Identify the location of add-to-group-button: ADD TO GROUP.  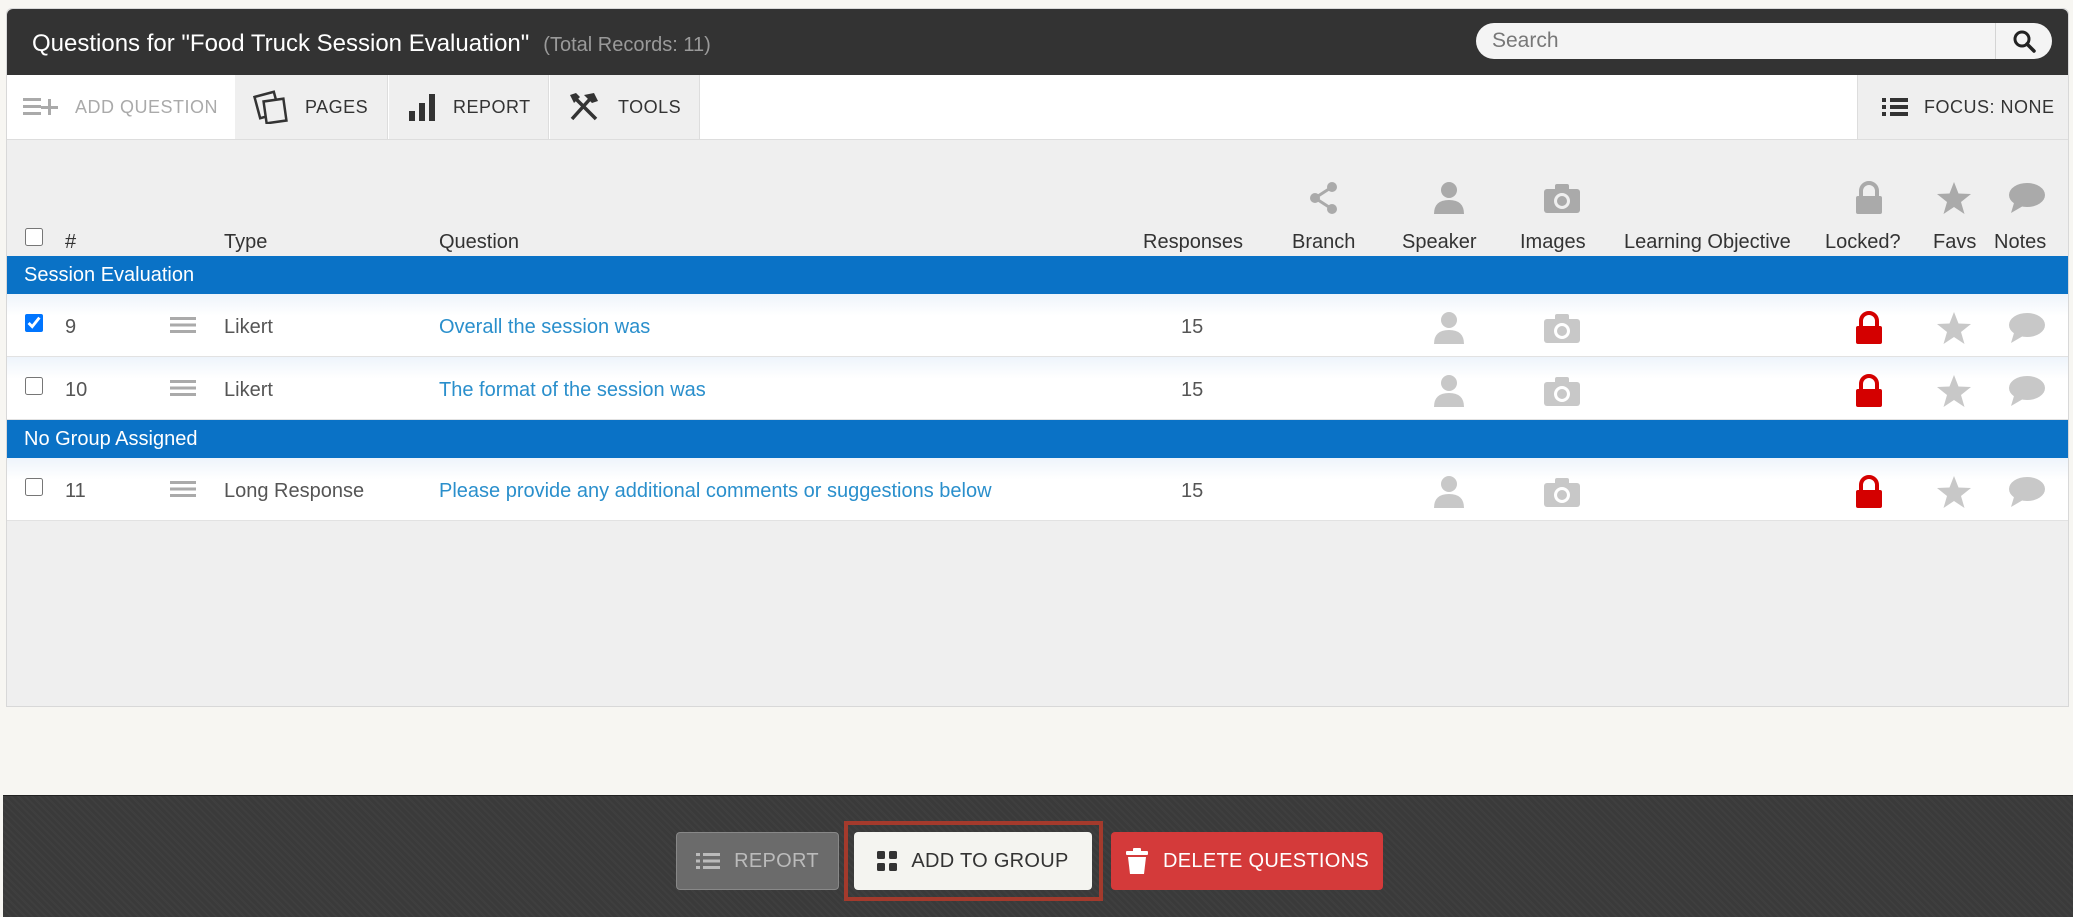
(973, 861).